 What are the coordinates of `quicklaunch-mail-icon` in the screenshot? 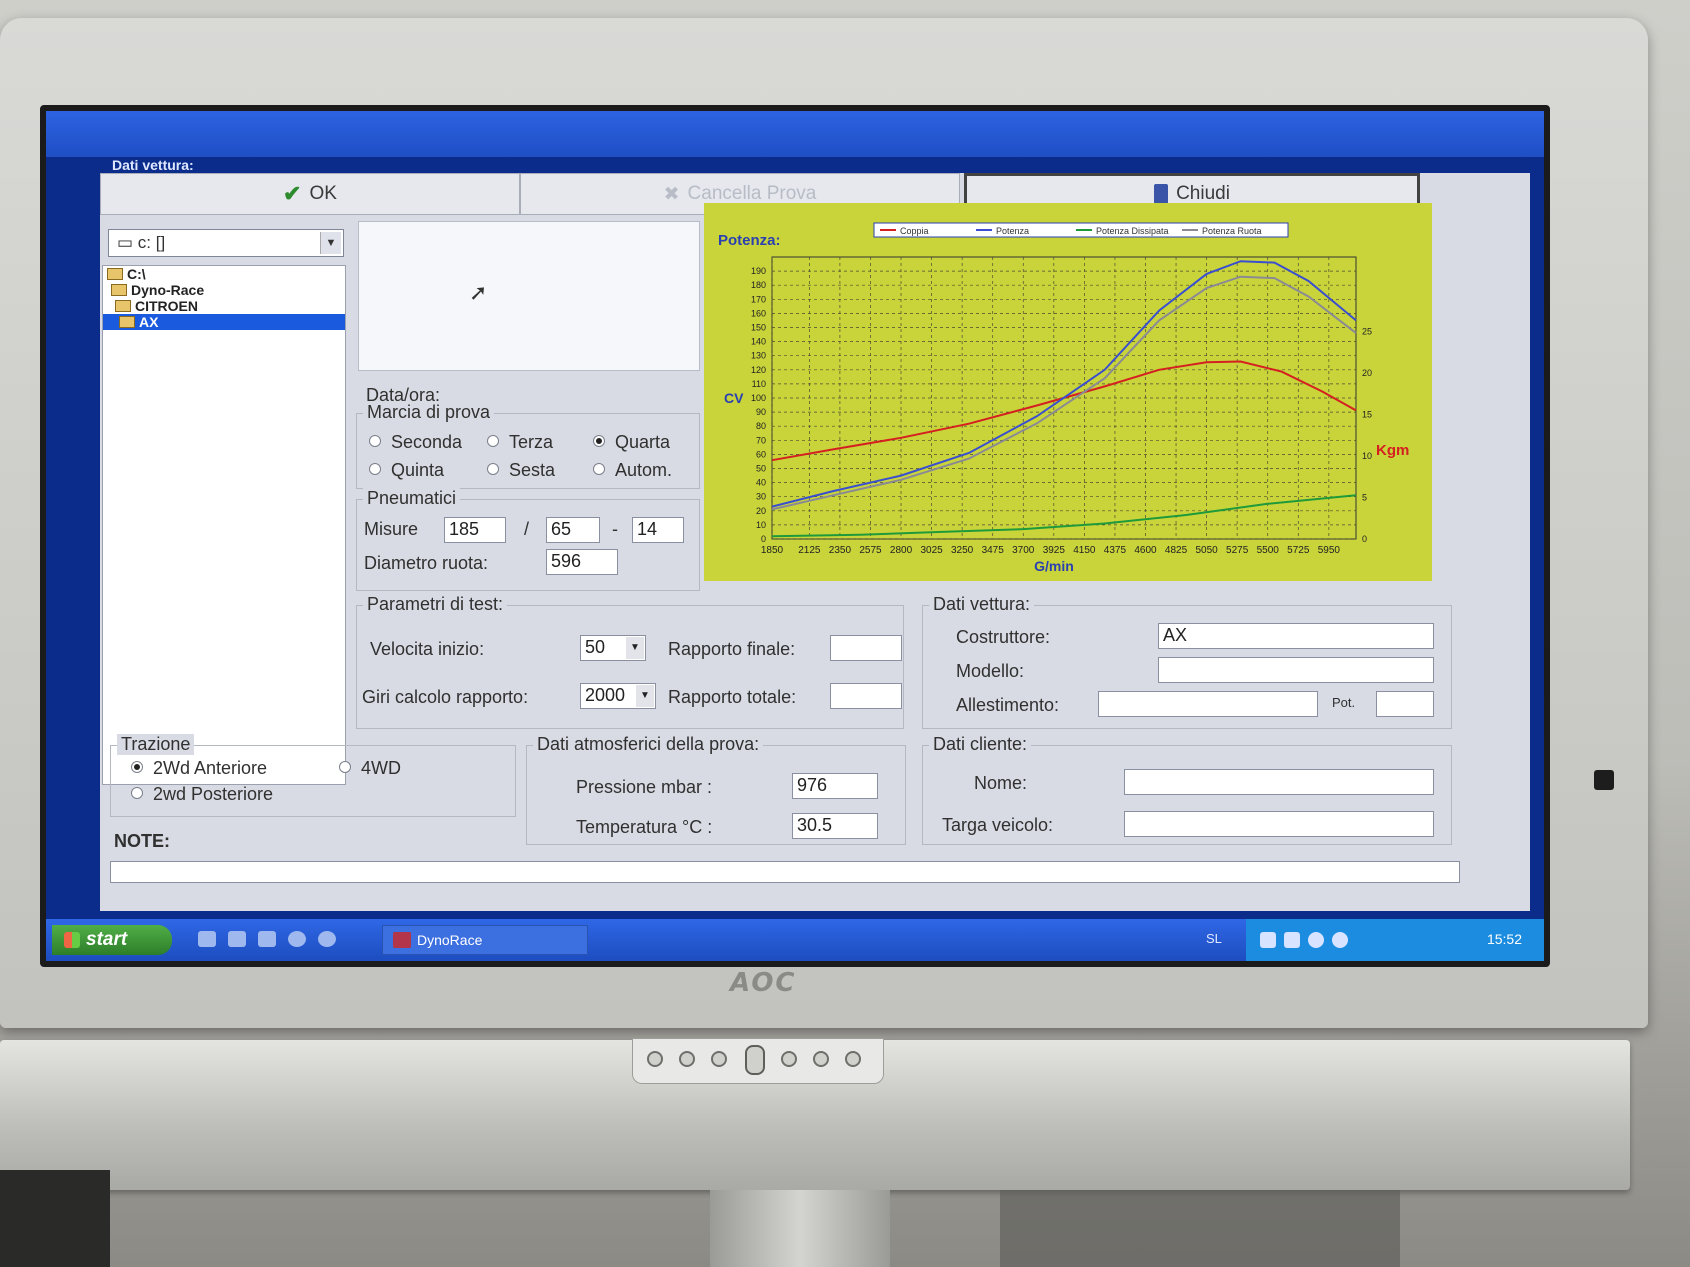 It's located at (237, 939).